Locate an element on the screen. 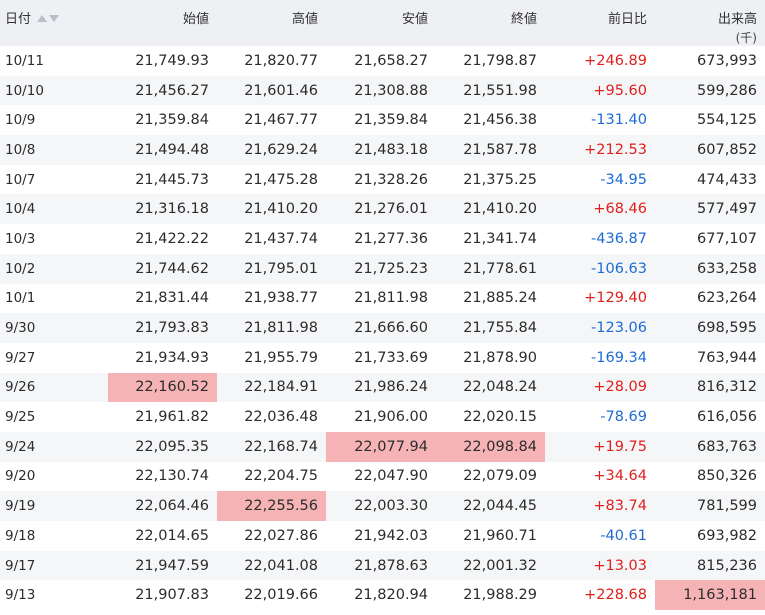 The image size is (765, 615). cell-open: 21,422.22 is located at coordinates (162, 239).